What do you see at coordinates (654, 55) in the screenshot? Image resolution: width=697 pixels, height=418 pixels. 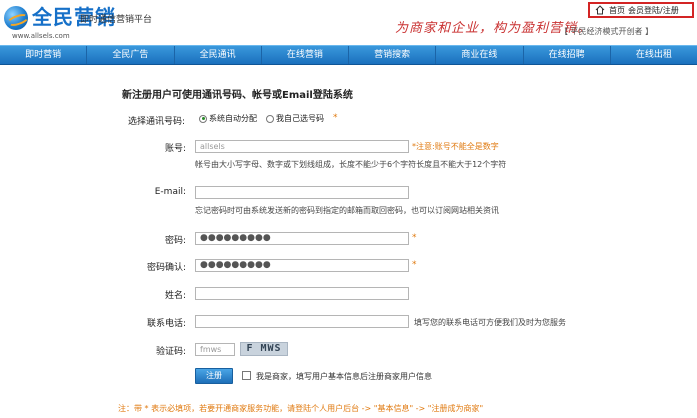 I see `nav-item-rental: 在线出租` at bounding box center [654, 55].